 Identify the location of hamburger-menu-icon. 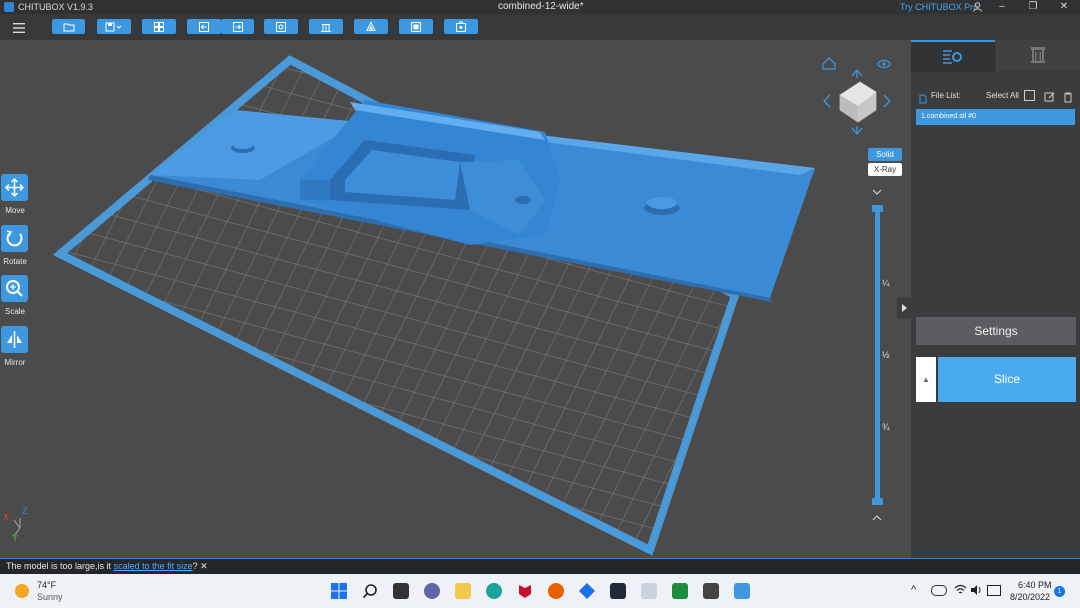
(19, 27).